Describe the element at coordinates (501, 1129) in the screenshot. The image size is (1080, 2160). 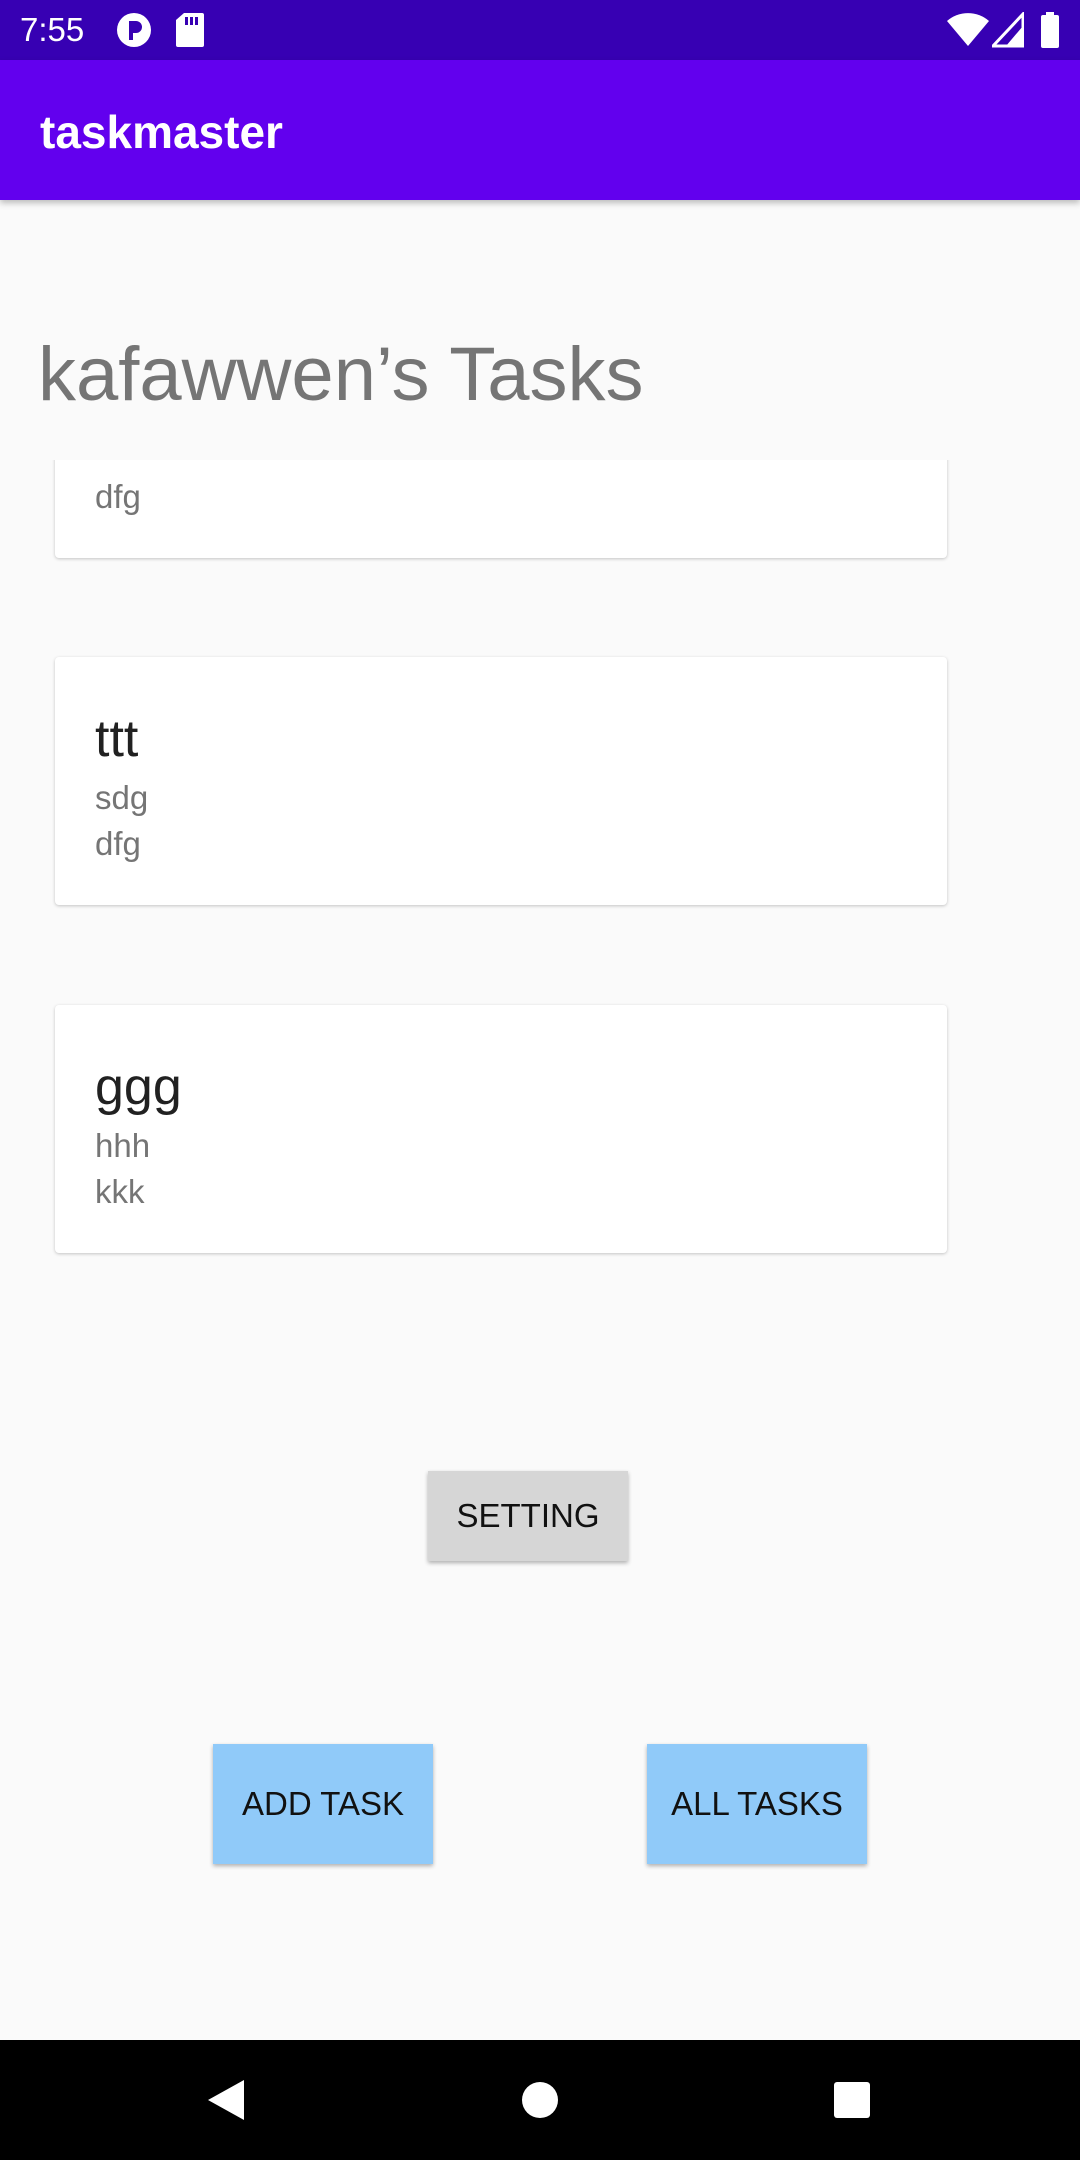
I see `task-card: ggg hhh kkk` at that location.